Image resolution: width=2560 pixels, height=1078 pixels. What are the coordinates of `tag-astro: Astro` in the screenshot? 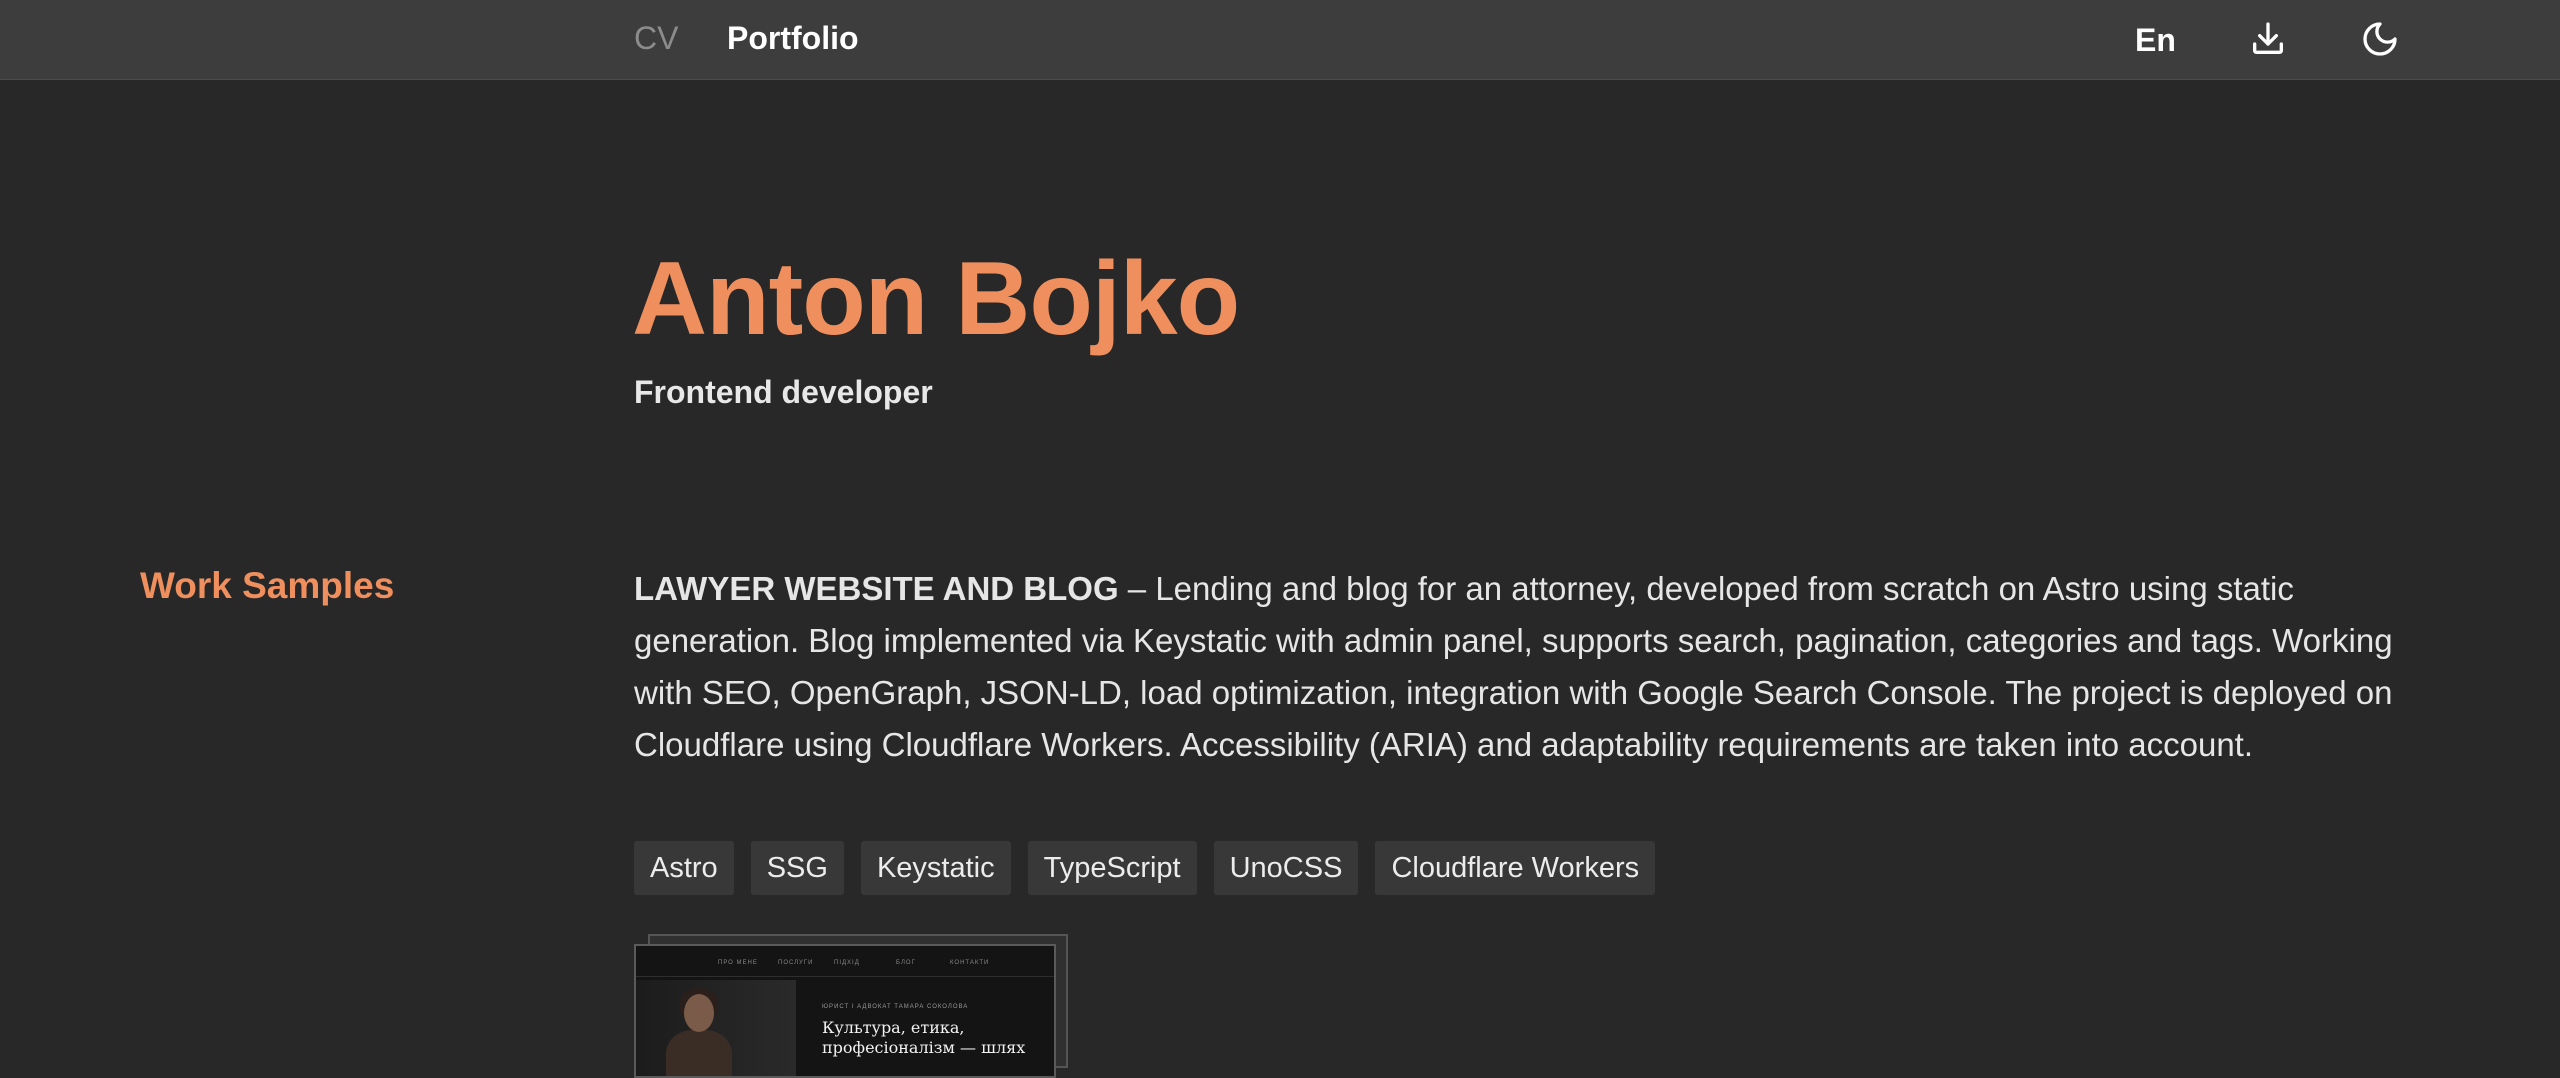 It's located at (684, 868).